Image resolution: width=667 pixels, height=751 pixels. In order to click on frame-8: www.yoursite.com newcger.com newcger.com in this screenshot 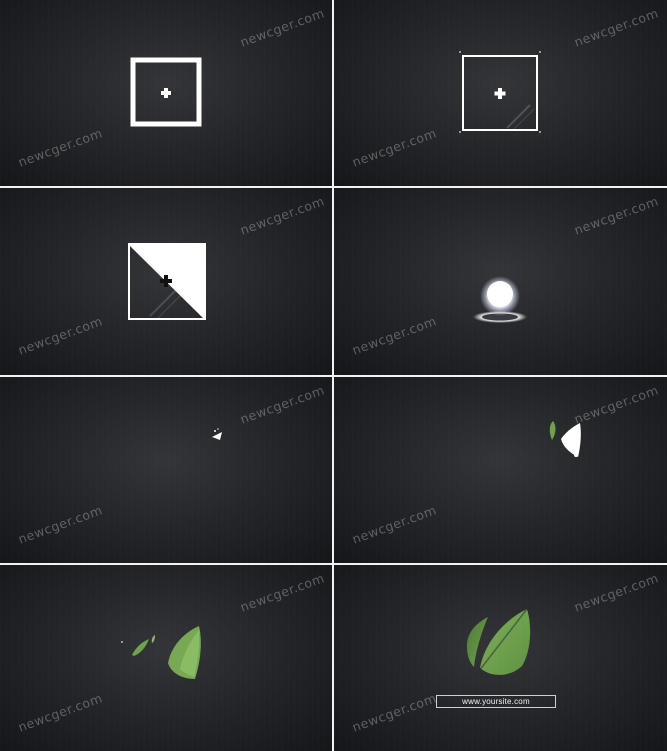, I will do `click(500, 658)`.